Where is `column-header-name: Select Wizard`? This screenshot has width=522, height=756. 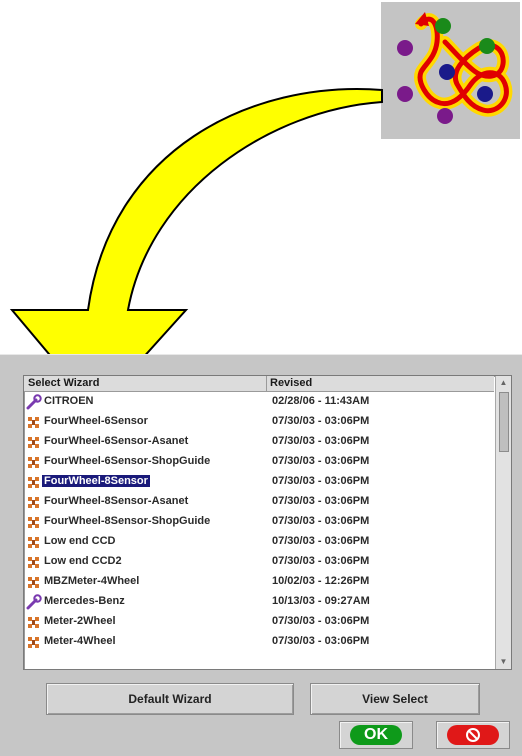
column-header-name: Select Wizard is located at coordinates (63, 383).